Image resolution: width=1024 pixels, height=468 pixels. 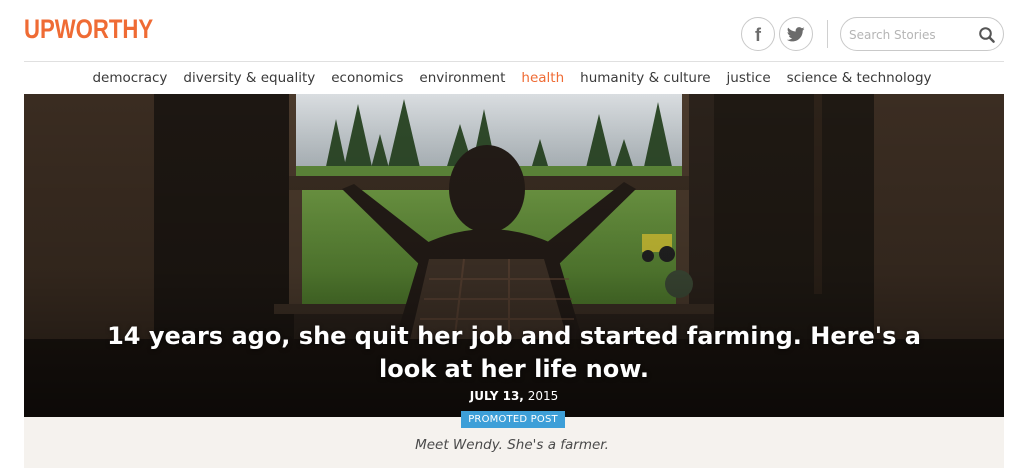 What do you see at coordinates (909, 35) in the screenshot?
I see `search-input` at bounding box center [909, 35].